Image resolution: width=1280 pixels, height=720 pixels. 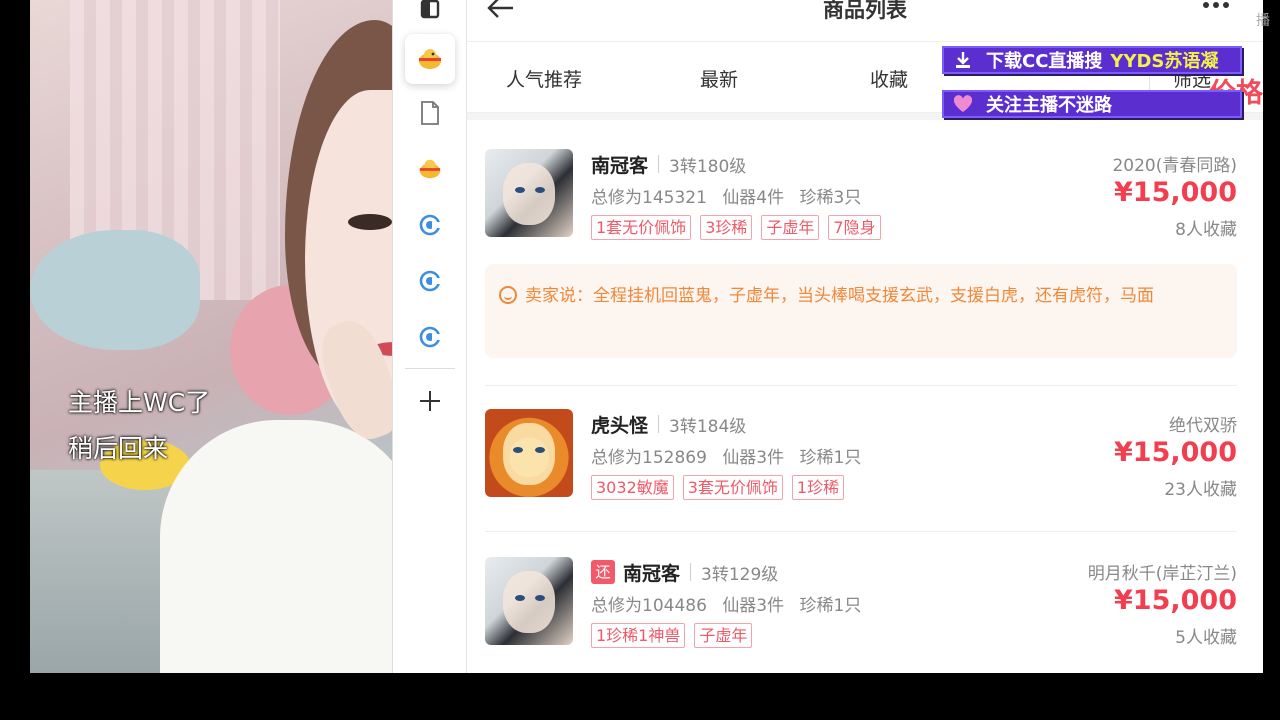 What do you see at coordinates (1044, 61) in the screenshot?
I see `banner-text: 下载CC直播搜` at bounding box center [1044, 61].